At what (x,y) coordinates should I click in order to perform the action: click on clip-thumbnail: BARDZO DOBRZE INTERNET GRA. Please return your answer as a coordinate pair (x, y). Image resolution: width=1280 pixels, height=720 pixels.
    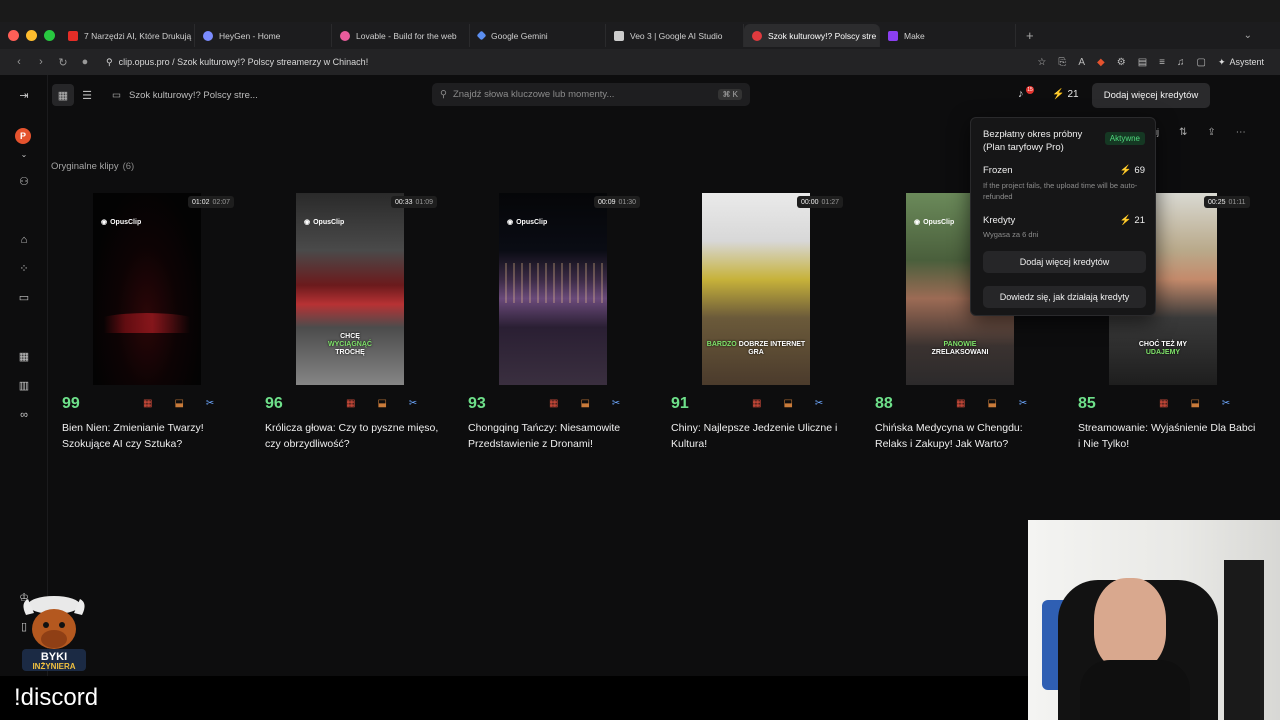
    Looking at the image, I should click on (756, 289).